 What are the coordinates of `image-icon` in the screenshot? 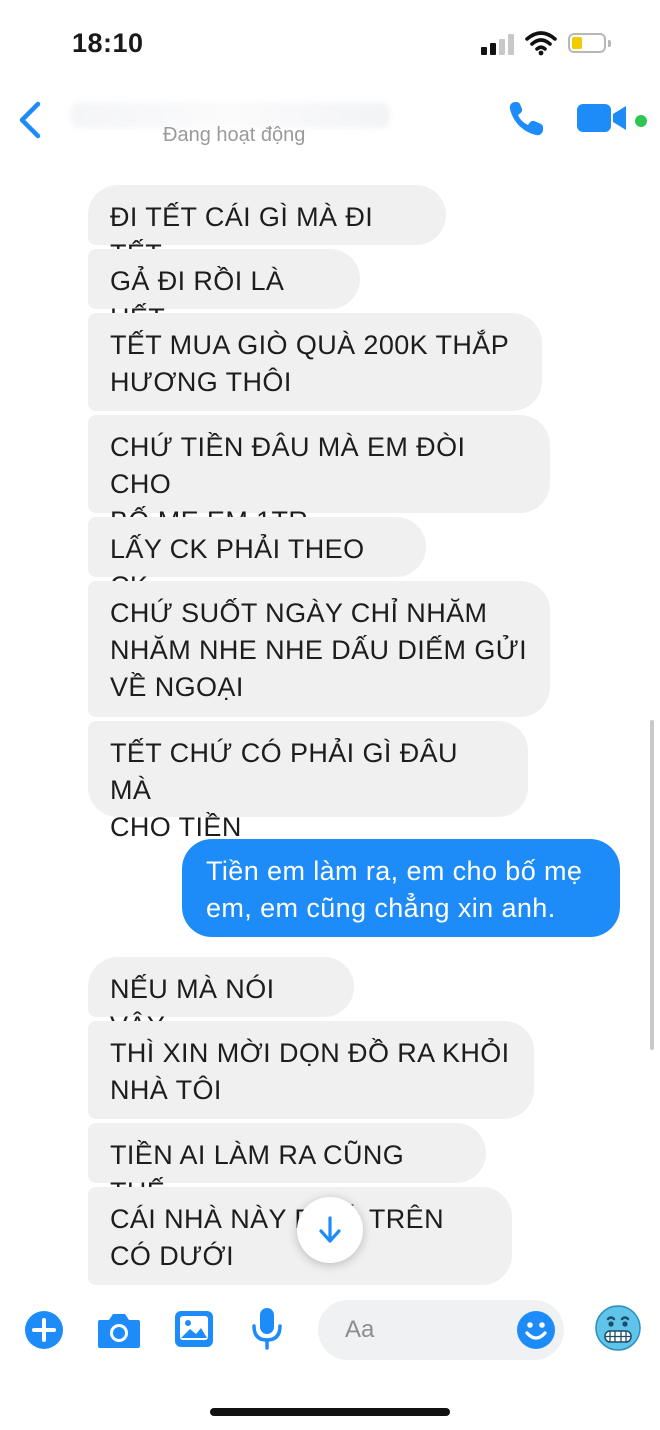 It's located at (194, 1329).